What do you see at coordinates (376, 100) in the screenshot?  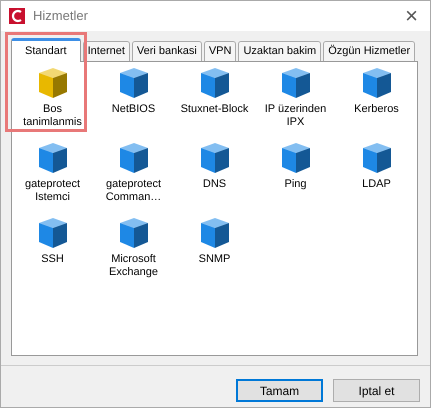 I see `service-item: Kerberos` at bounding box center [376, 100].